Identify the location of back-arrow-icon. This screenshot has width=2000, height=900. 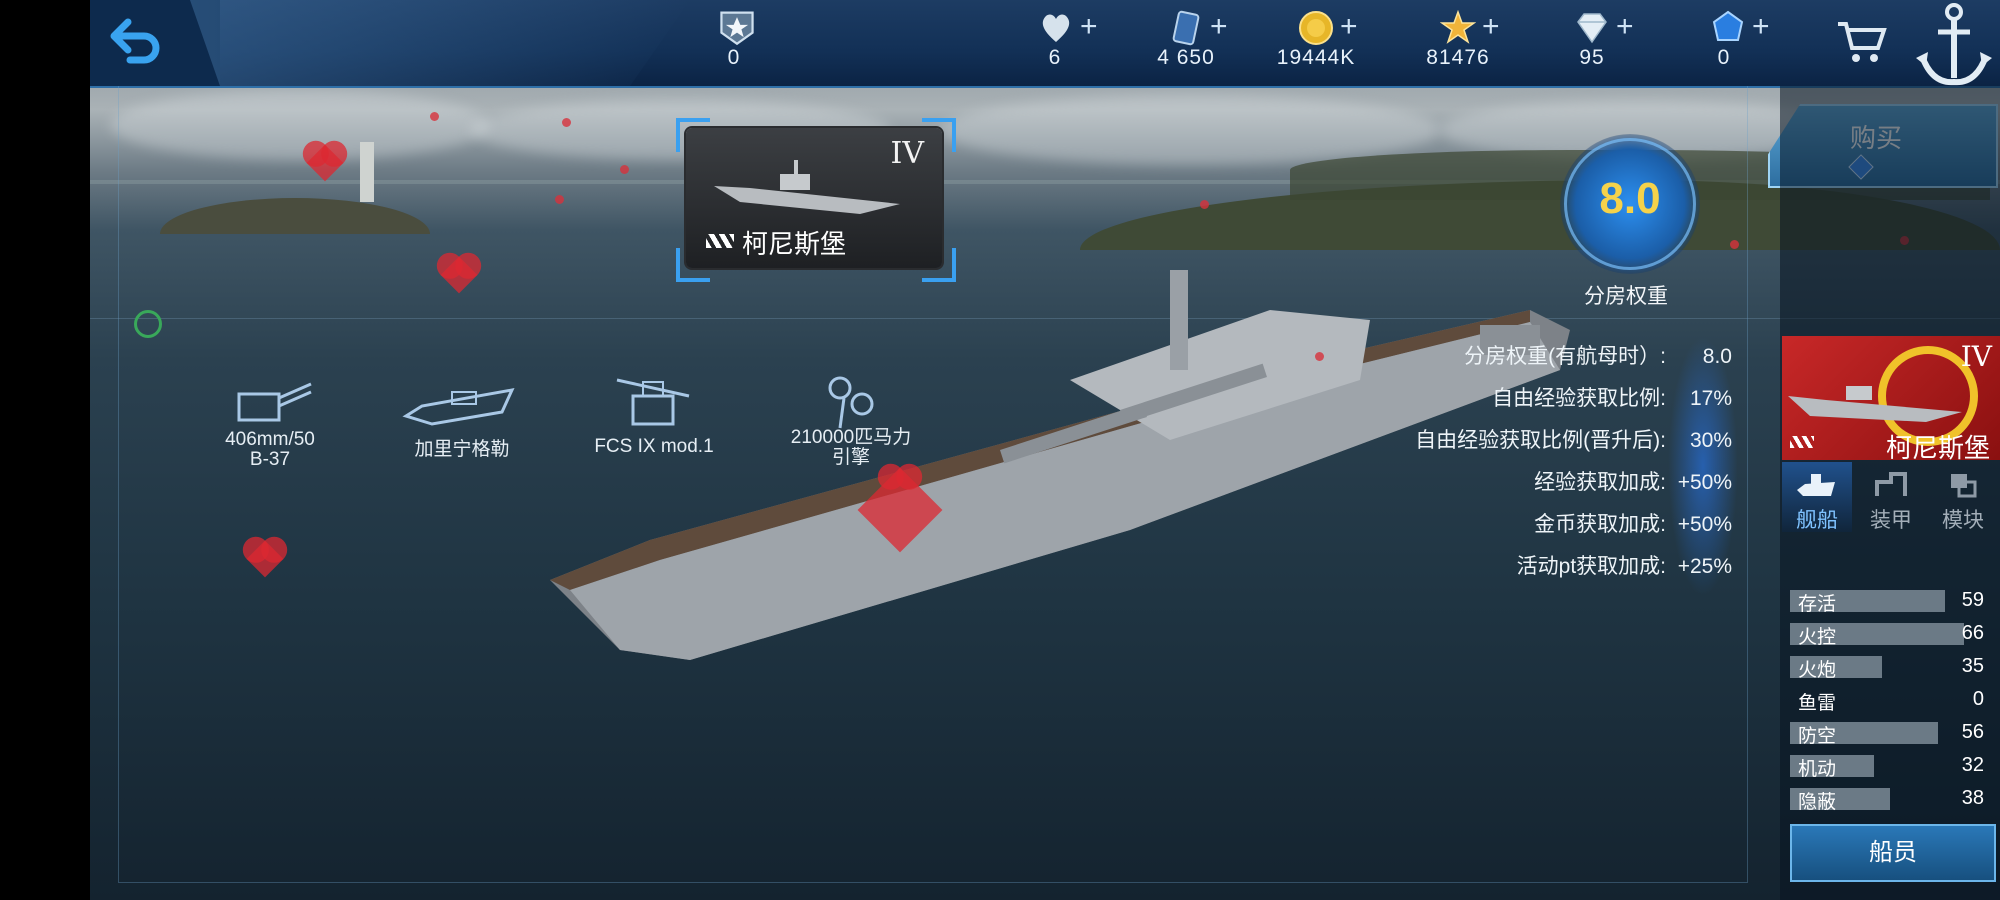
(135, 41).